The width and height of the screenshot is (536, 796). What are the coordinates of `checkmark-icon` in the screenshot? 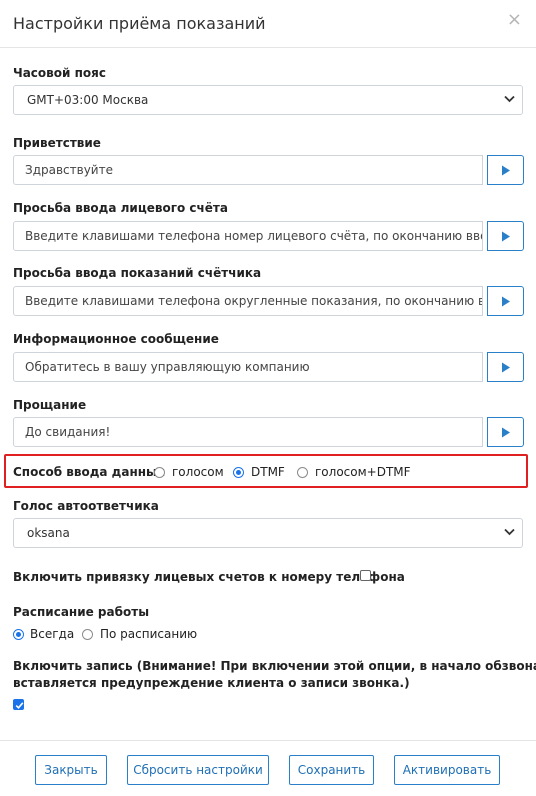 It's located at (19, 705).